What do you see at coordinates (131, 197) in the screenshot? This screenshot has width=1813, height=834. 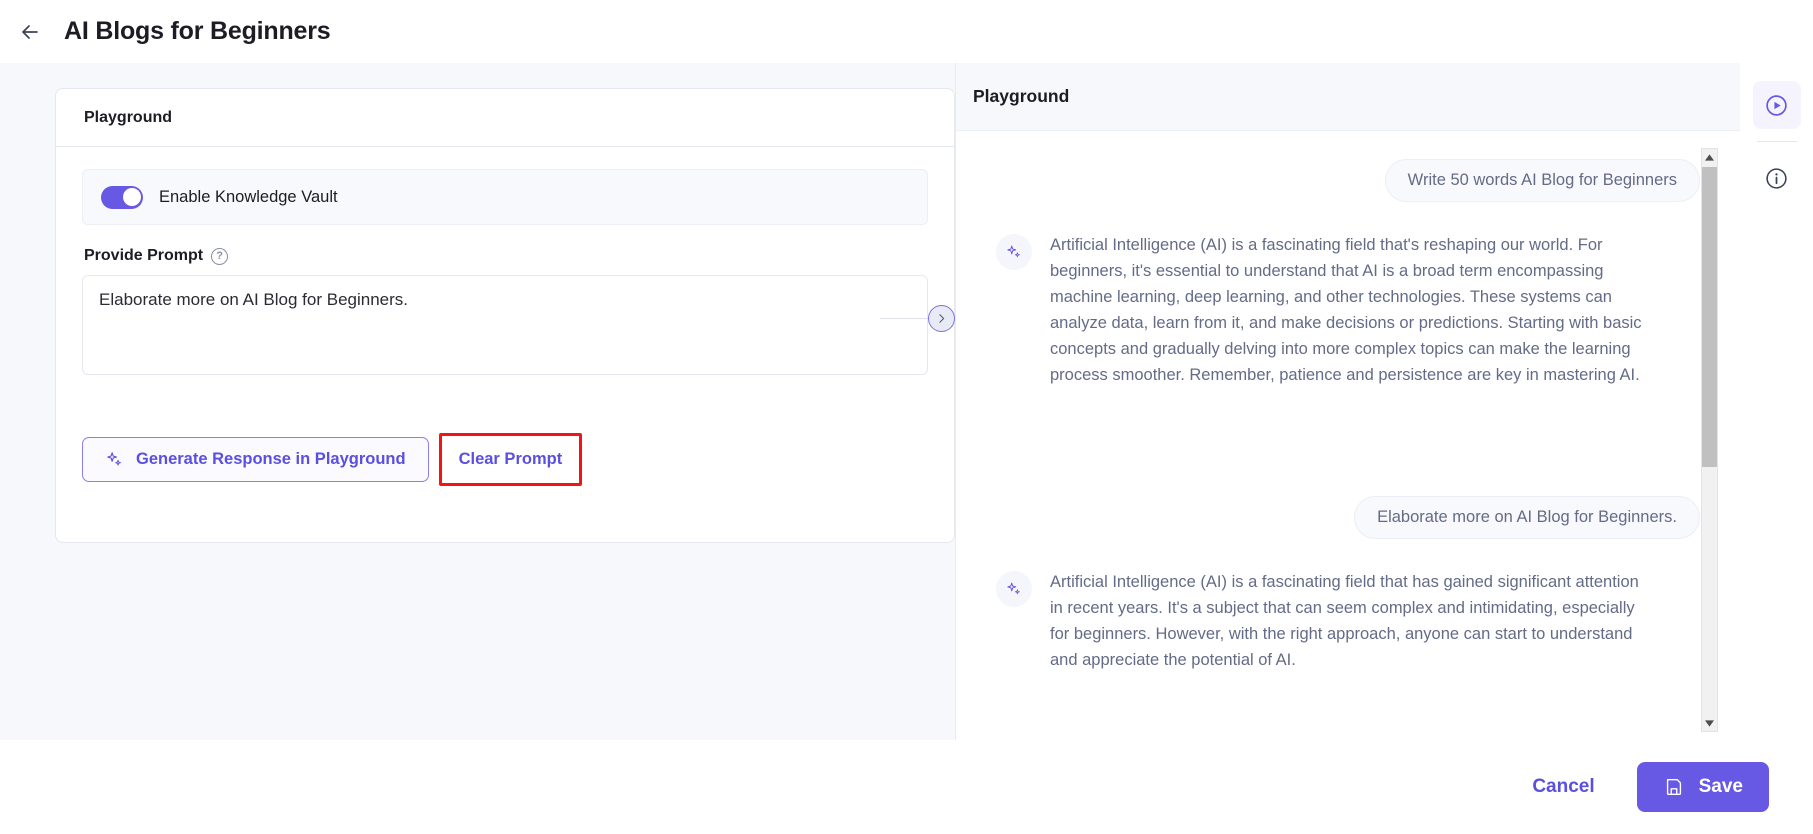 I see `toggle-knob` at bounding box center [131, 197].